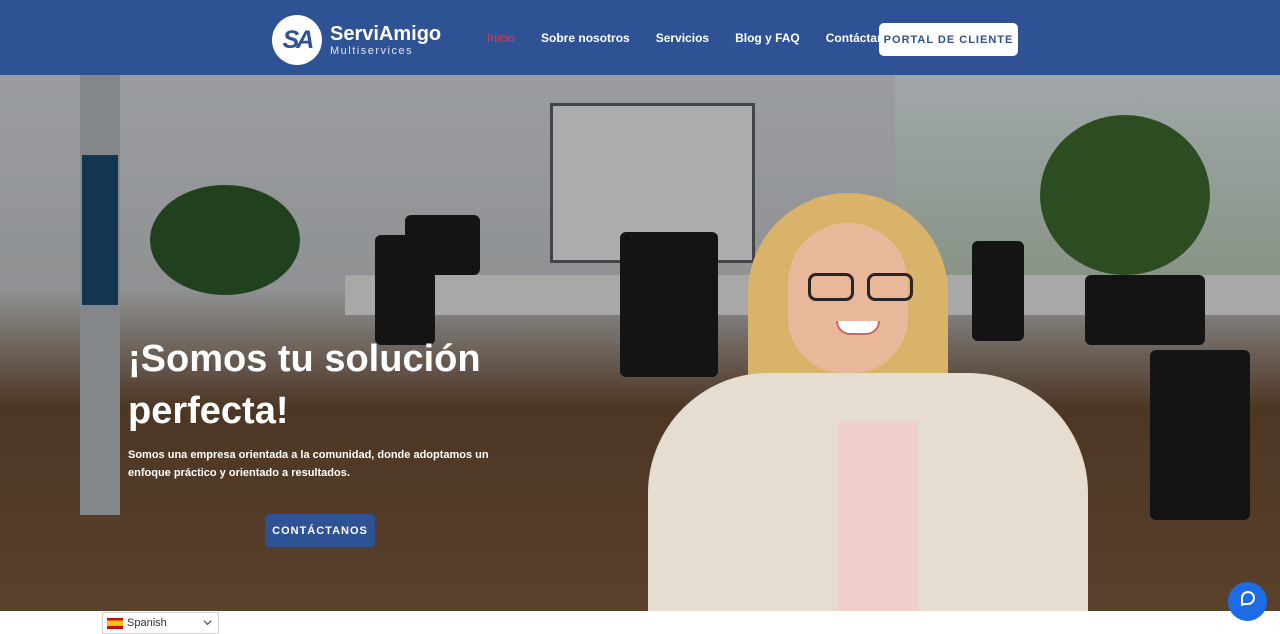  Describe the element at coordinates (304, 385) in the screenshot. I see `hero-title: ¡Somos tu solución perfecta!` at that location.